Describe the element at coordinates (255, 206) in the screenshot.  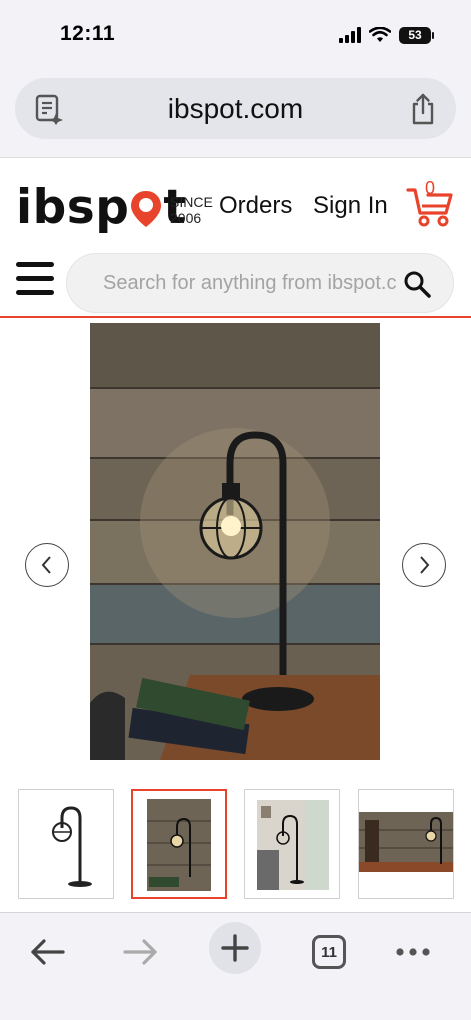
I see `orders-link: Orders` at that location.